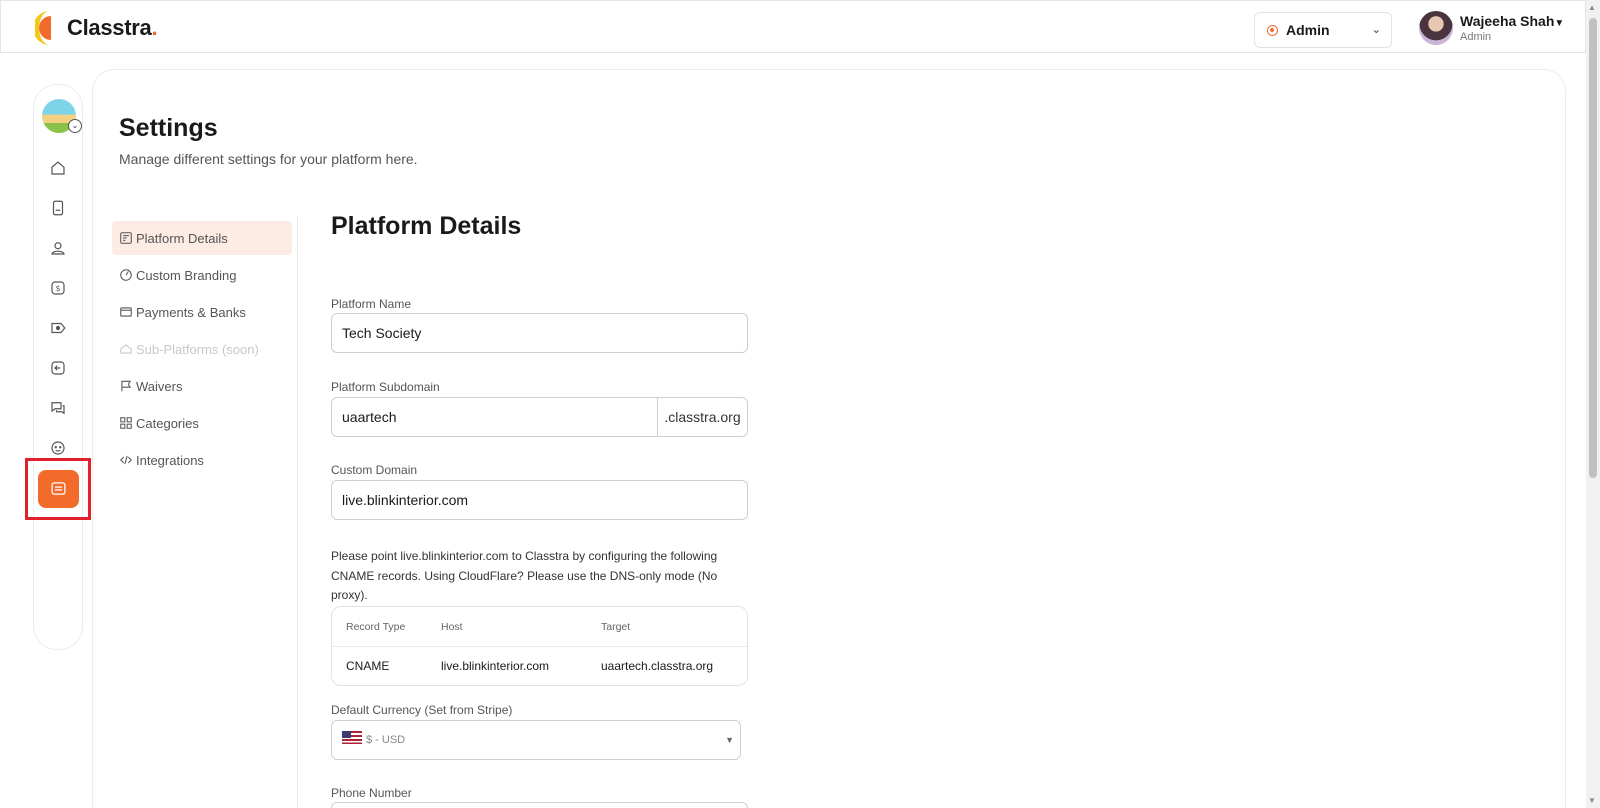  Describe the element at coordinates (539, 500) in the screenshot. I see `custom-domain-input: live.blinkinterior.com` at that location.